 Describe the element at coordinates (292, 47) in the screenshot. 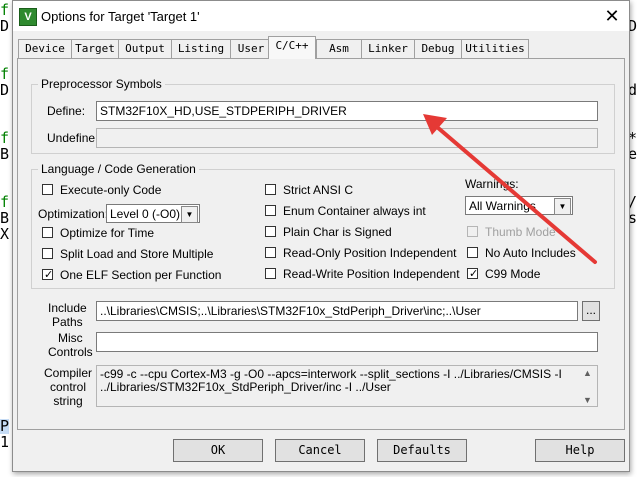

I see `tab-c-cpp: C/C++` at that location.